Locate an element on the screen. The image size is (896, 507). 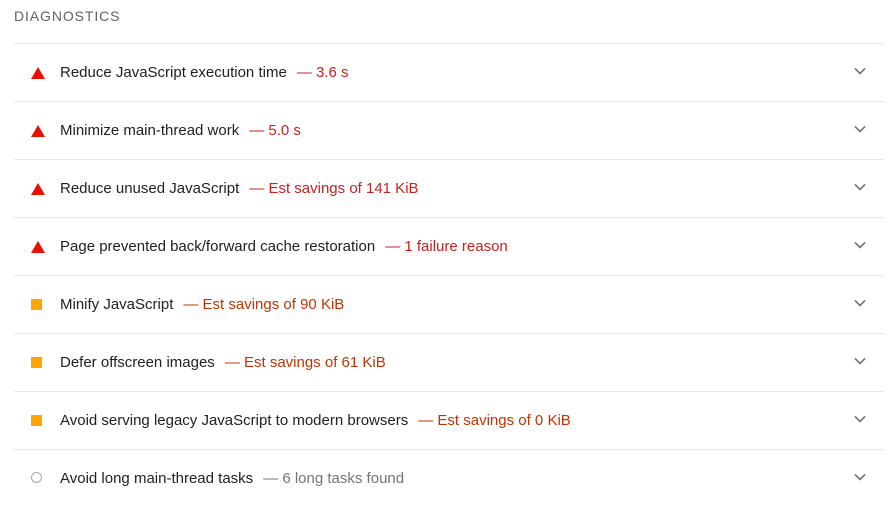
section-title: DIAGNOSTICS is located at coordinates (67, 16).